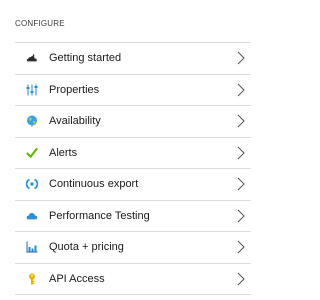 This screenshot has width=320, height=300. What do you see at coordinates (86, 247) in the screenshot?
I see `menu-item-label: Quota + pricing` at bounding box center [86, 247].